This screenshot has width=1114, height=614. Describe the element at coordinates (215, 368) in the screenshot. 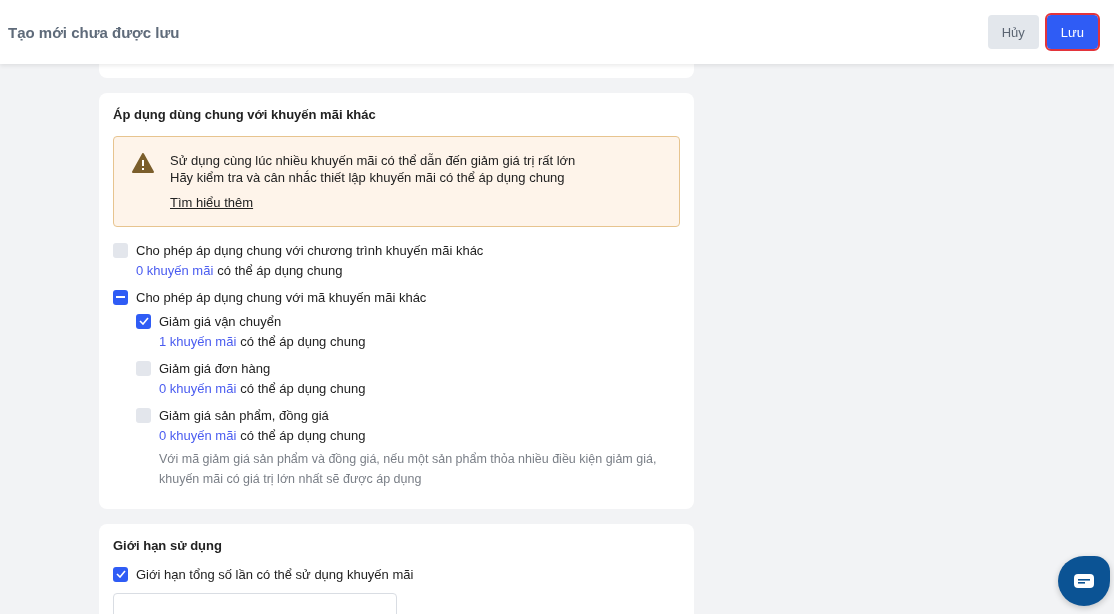

I see `checkbox-label: Giảm giá đơn hàng` at that location.